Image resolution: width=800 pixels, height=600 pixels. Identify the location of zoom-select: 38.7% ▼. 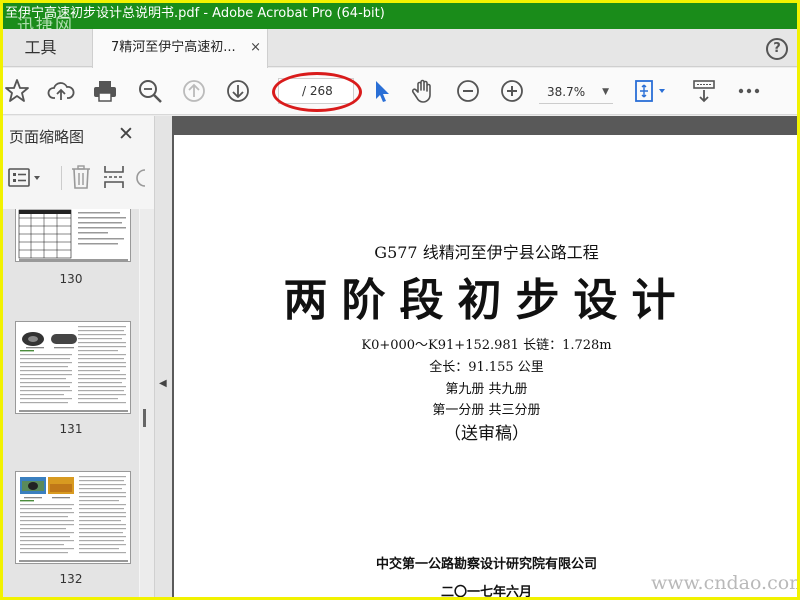
(576, 92).